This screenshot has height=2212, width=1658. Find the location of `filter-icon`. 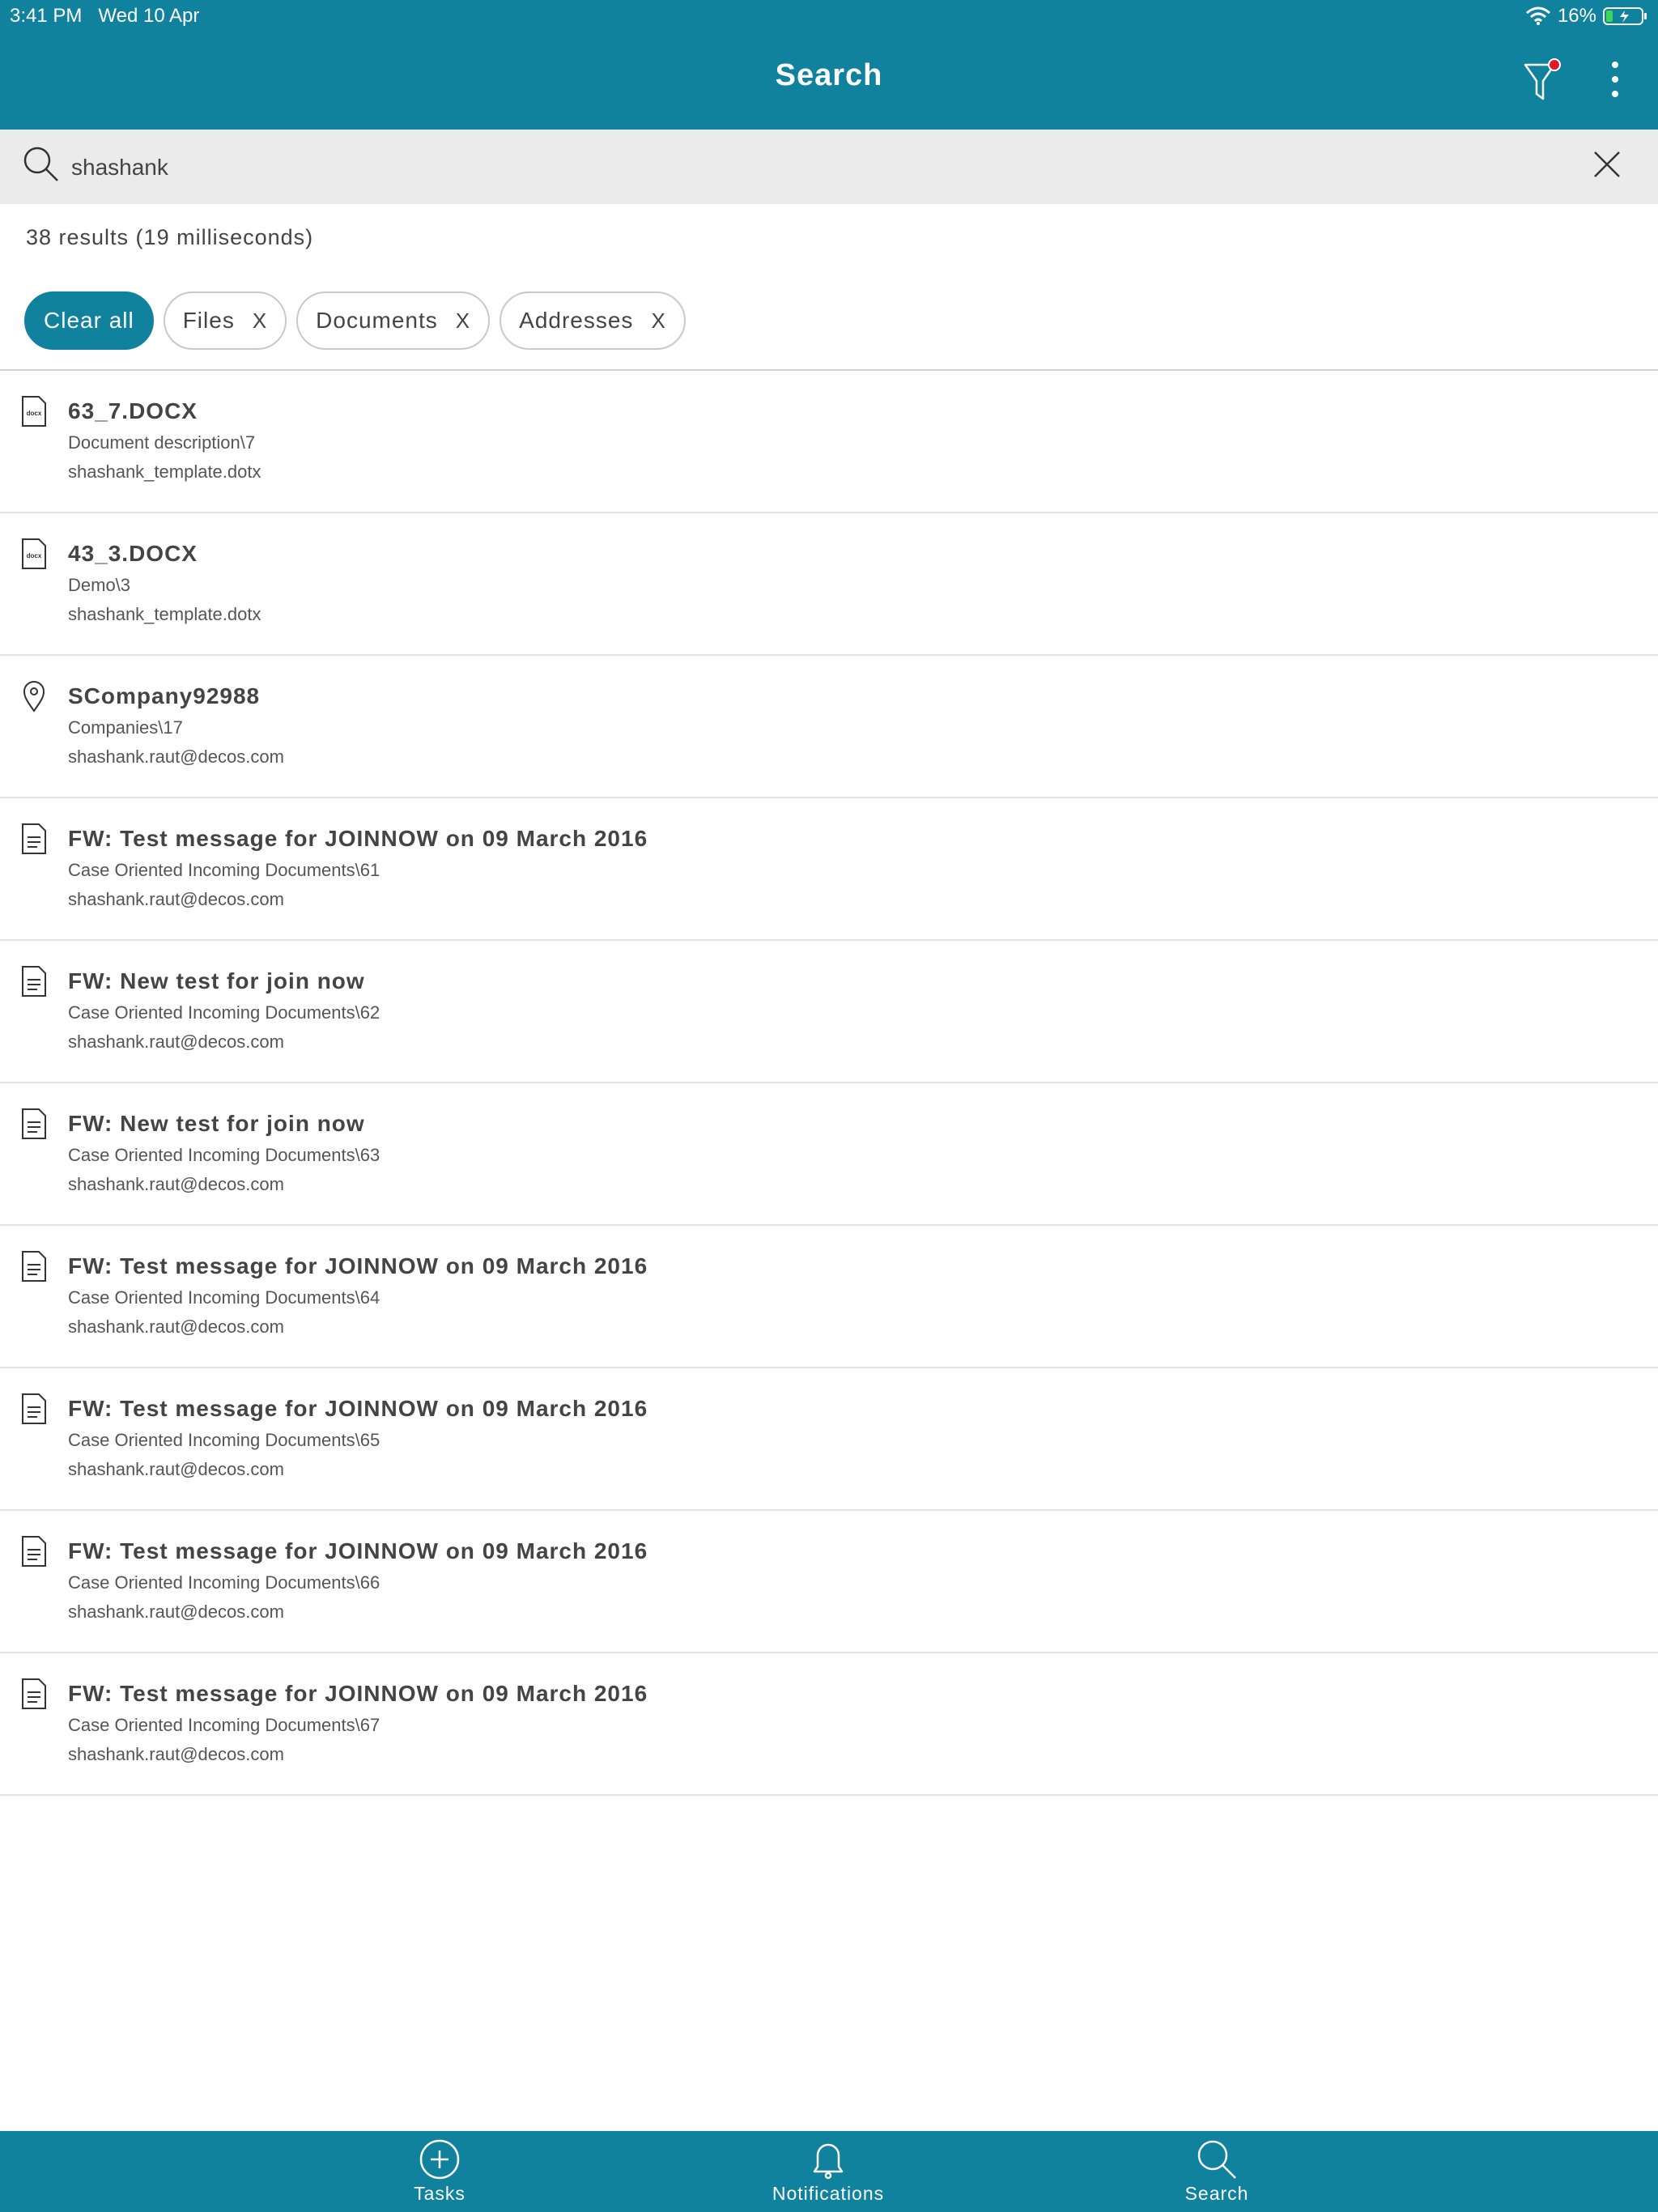

filter-icon is located at coordinates (1542, 79).